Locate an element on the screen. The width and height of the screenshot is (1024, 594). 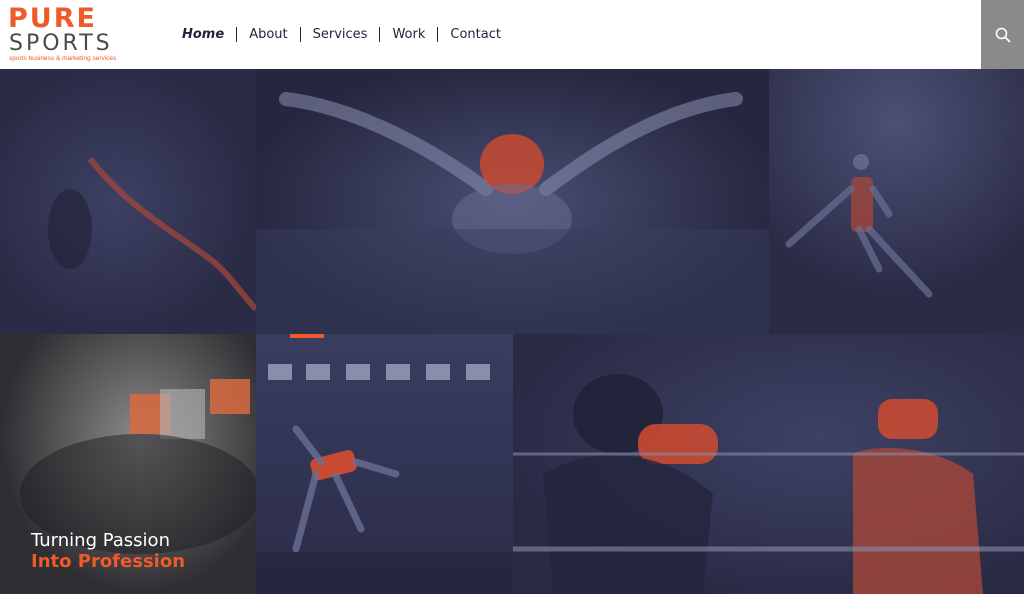
search-button is located at coordinates (1002, 34).